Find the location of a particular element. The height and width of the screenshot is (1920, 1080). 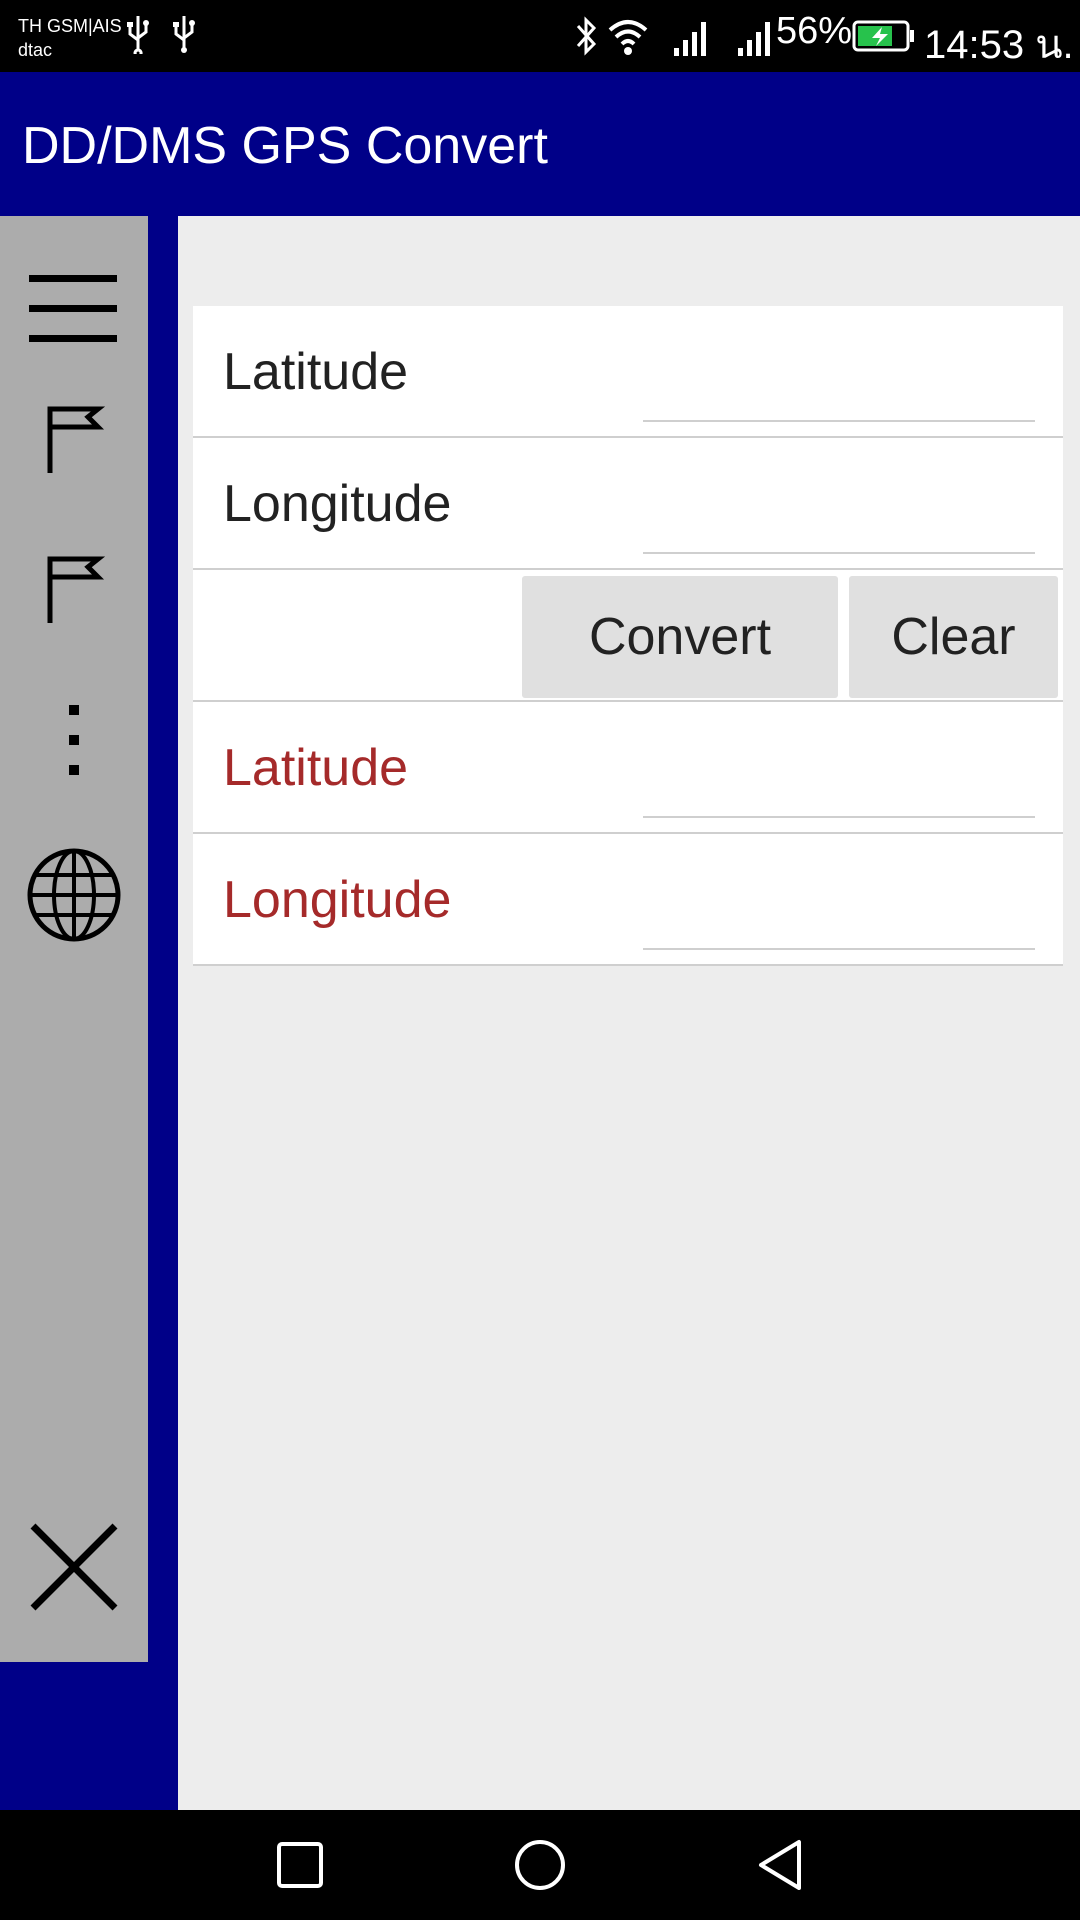

circle-icon is located at coordinates (540, 1865).